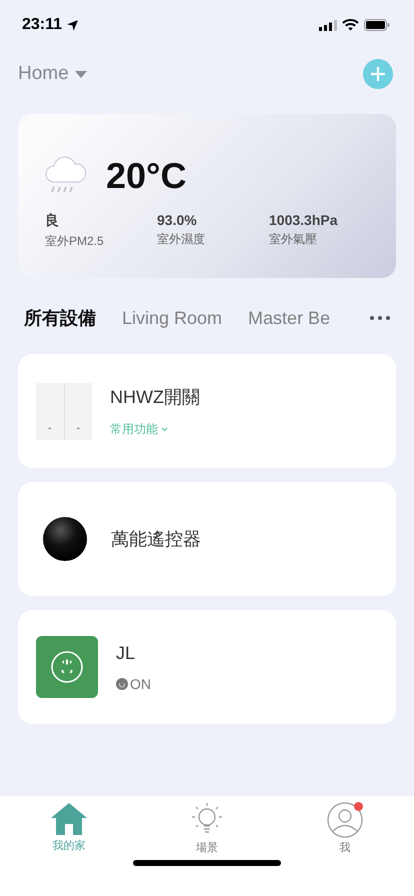  Describe the element at coordinates (293, 239) in the screenshot. I see `stat-label: 室外氣壓` at that location.